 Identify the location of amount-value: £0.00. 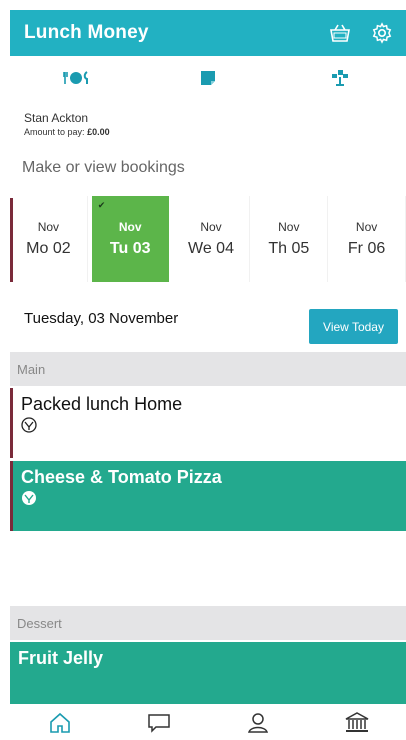
(98, 132).